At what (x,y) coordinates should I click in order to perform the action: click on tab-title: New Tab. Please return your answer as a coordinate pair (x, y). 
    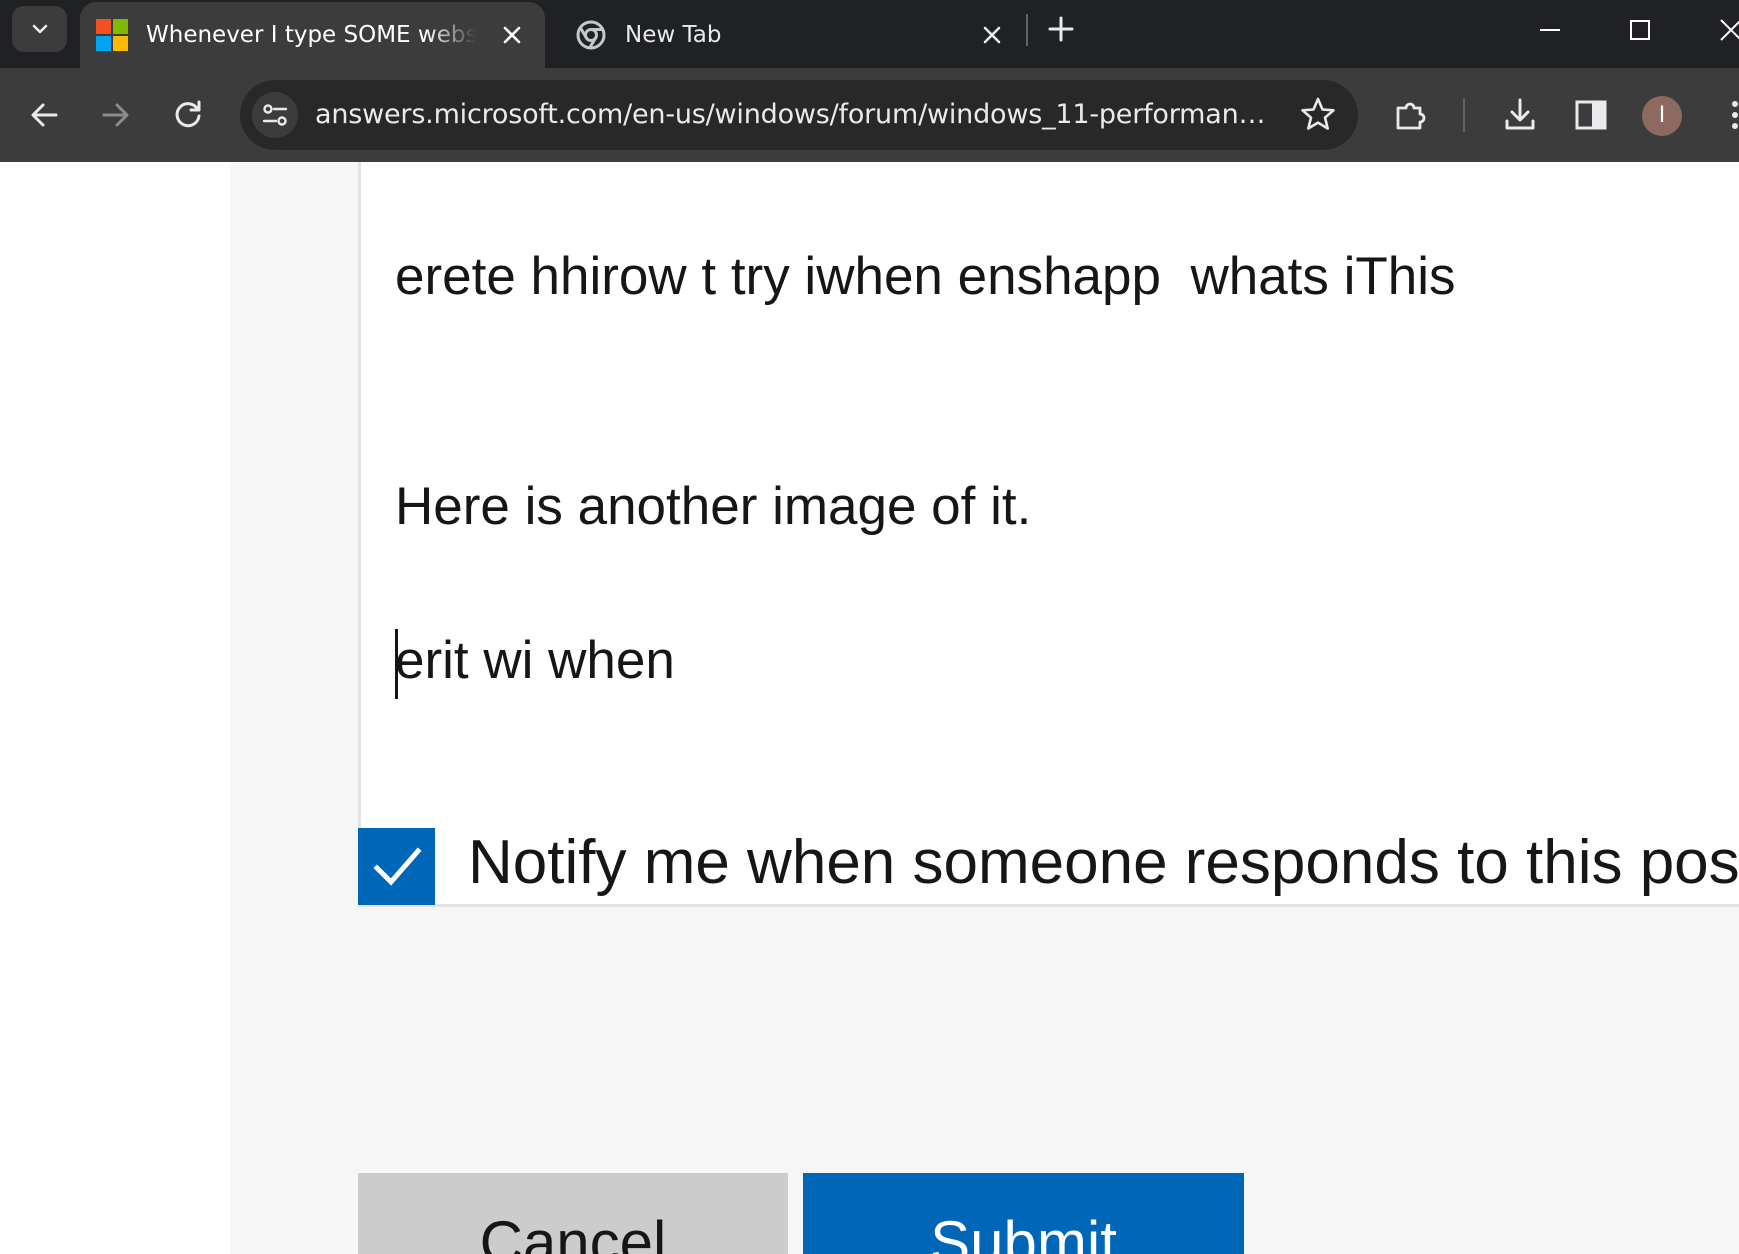
    Looking at the image, I should click on (673, 35).